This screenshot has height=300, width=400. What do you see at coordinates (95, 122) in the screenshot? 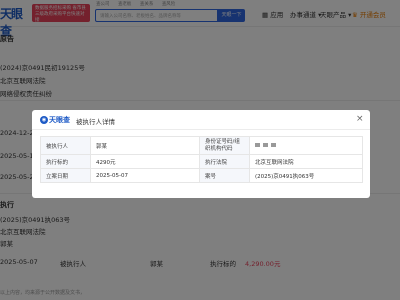
I see `modal-title: 被执行人详情` at bounding box center [95, 122].